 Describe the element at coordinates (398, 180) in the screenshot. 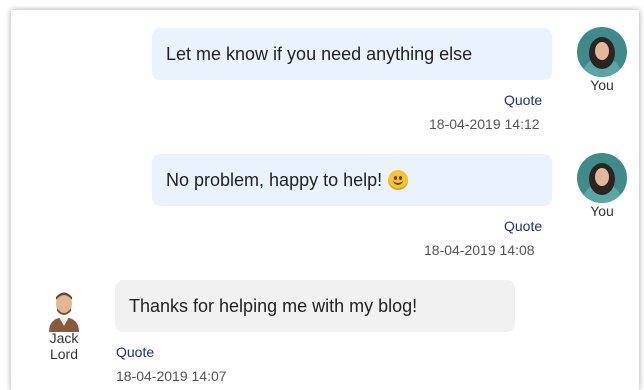

I see `smiling-face-emoji-icon` at that location.